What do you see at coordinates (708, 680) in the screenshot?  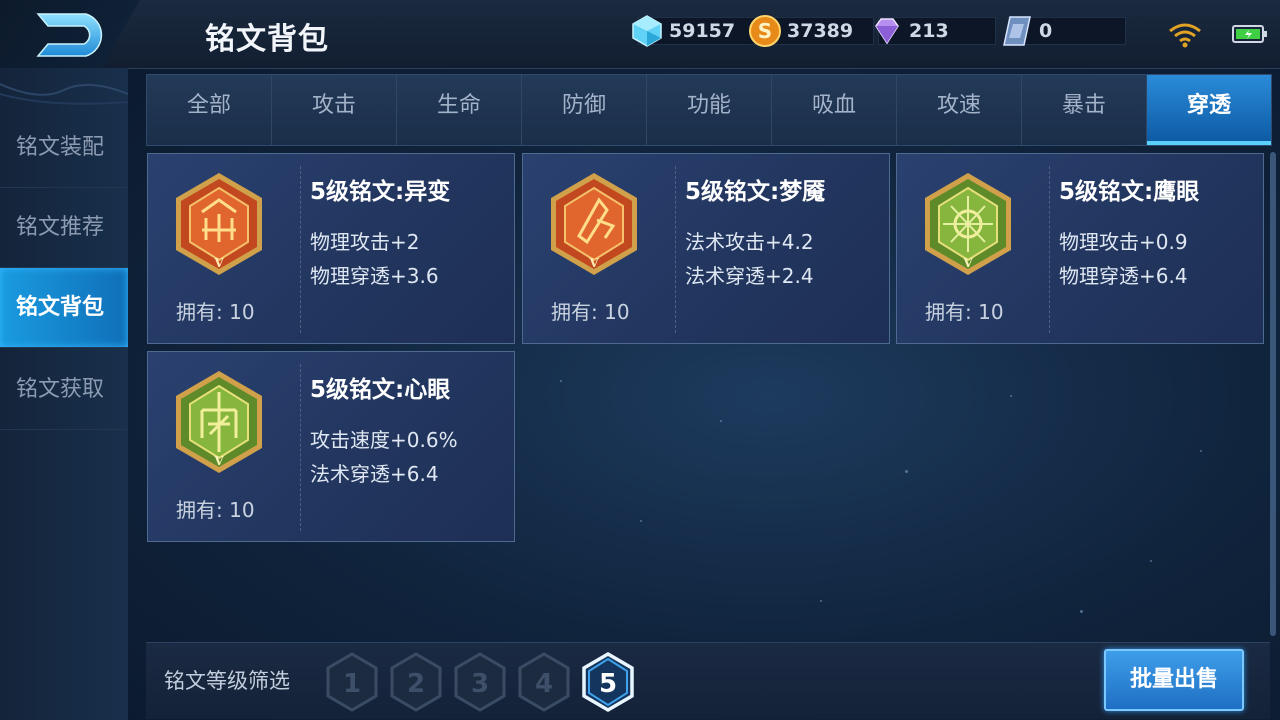 I see `bottom-bar: 铭文等级筛选 1 2 3 4 5 批量出售` at bounding box center [708, 680].